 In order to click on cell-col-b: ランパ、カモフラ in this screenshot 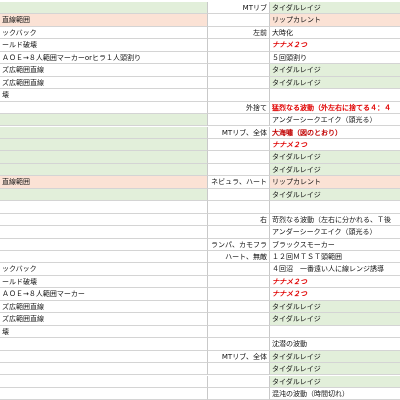, I will do `click(239, 244)`.